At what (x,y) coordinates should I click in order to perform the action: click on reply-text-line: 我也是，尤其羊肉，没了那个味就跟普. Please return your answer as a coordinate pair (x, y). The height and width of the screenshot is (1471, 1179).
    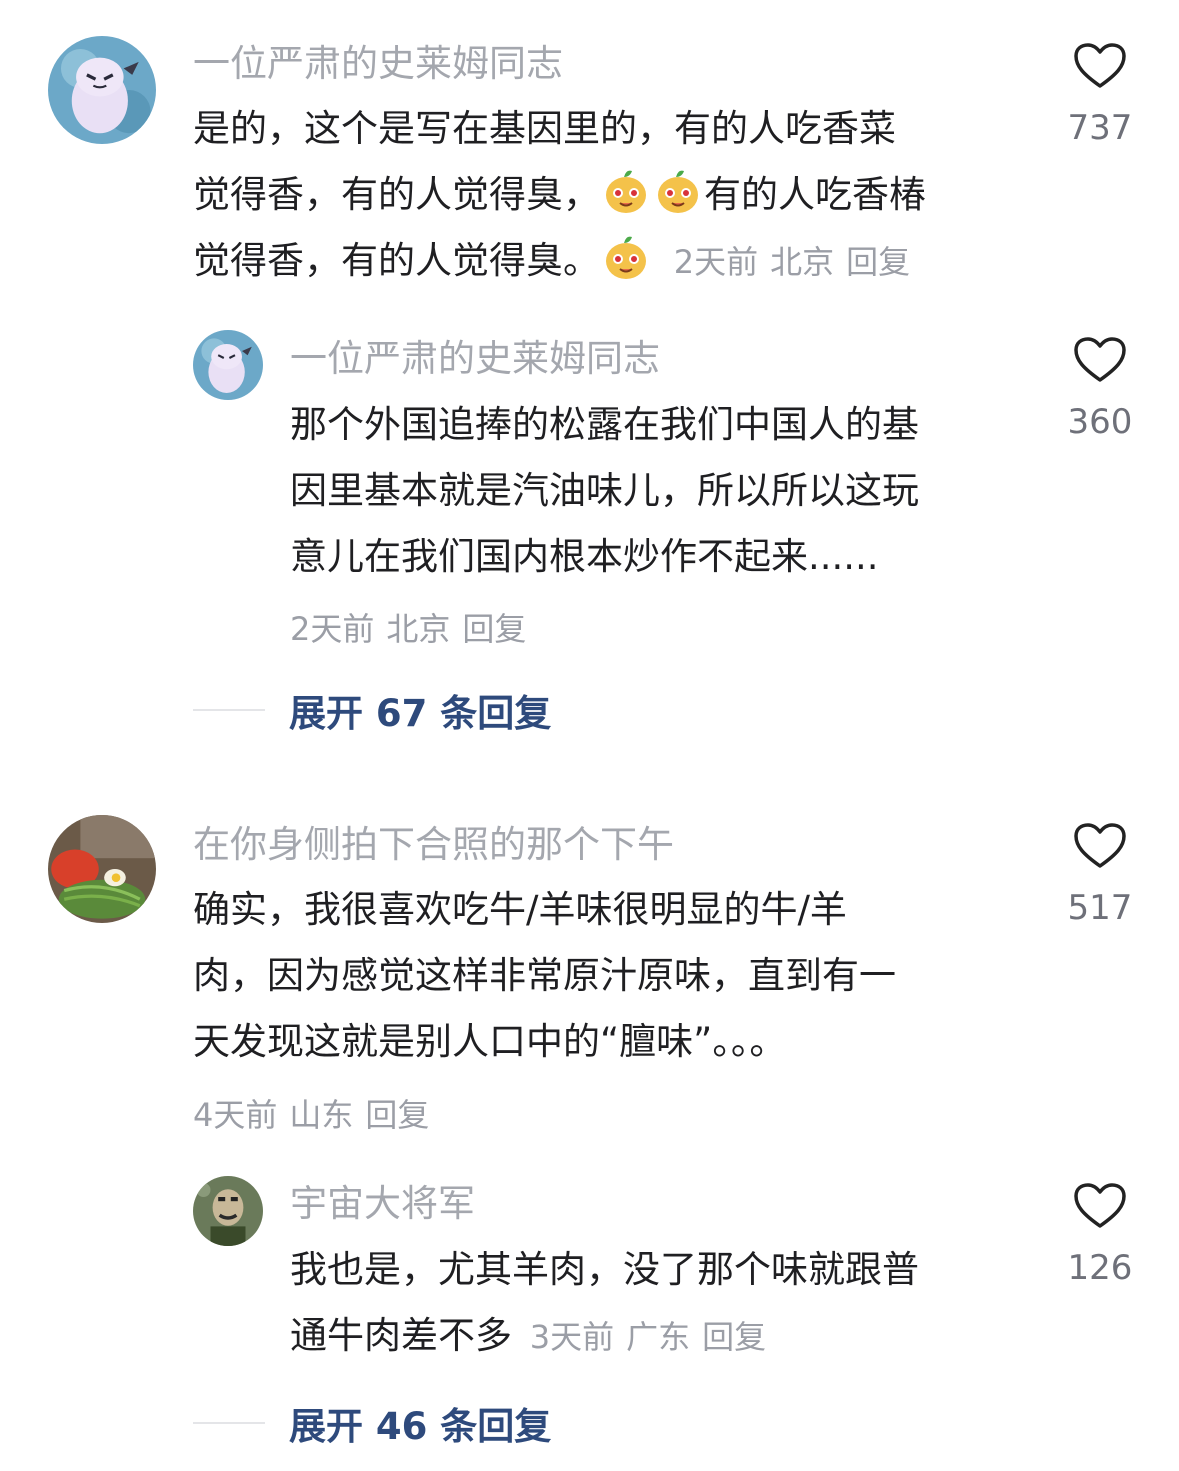
    Looking at the image, I should click on (604, 1269).